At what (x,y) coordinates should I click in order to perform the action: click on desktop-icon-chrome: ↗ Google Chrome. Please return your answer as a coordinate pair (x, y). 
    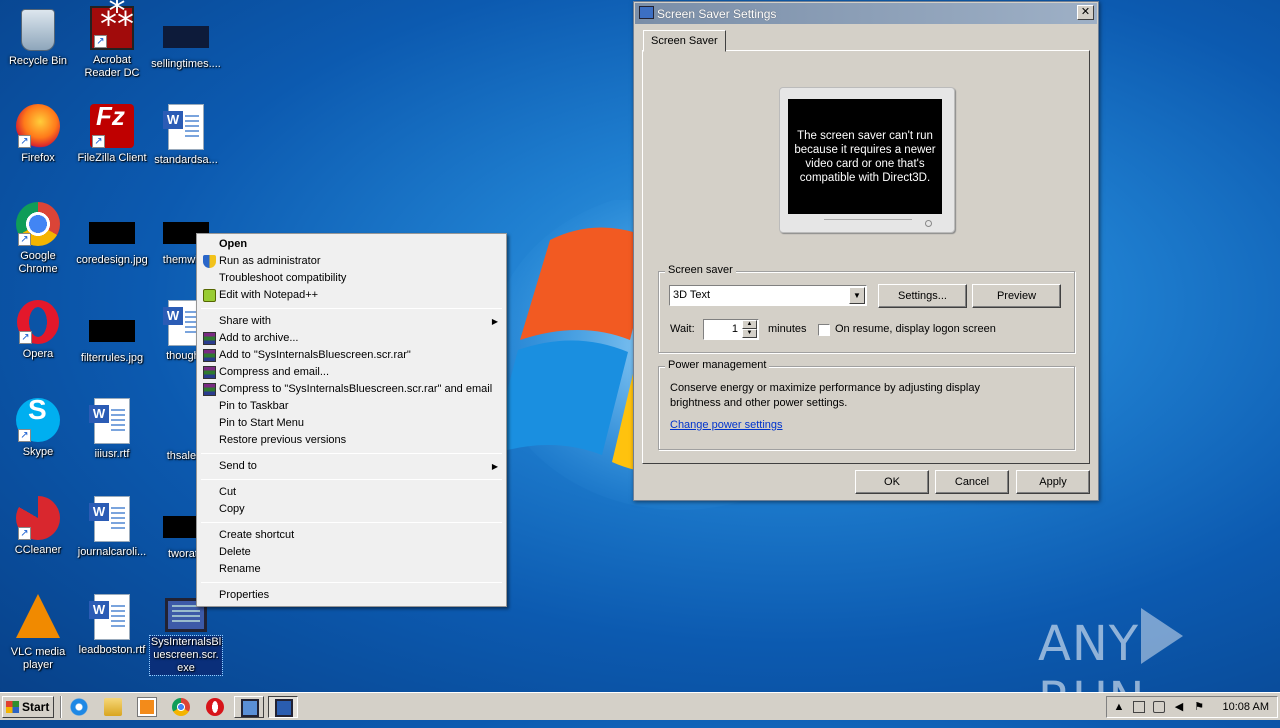
    Looking at the image, I should click on (38, 239).